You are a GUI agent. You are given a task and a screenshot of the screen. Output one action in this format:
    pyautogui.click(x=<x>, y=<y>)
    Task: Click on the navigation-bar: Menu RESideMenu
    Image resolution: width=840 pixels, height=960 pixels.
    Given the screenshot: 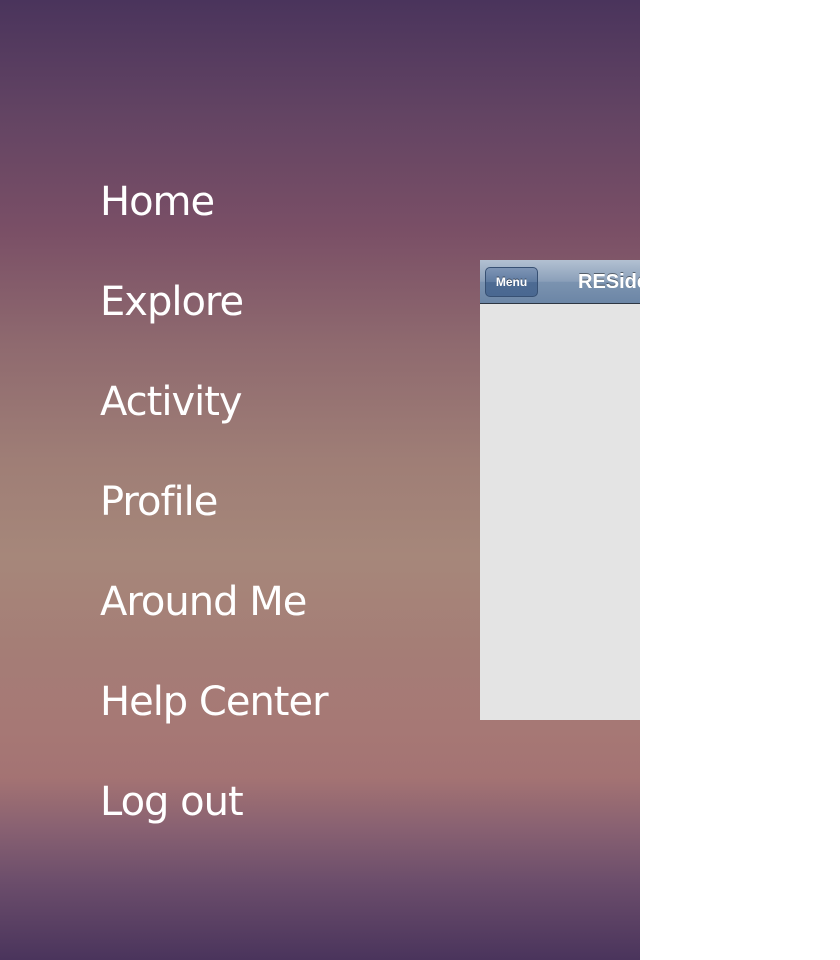 What is the action you would take?
    pyautogui.click(x=560, y=282)
    